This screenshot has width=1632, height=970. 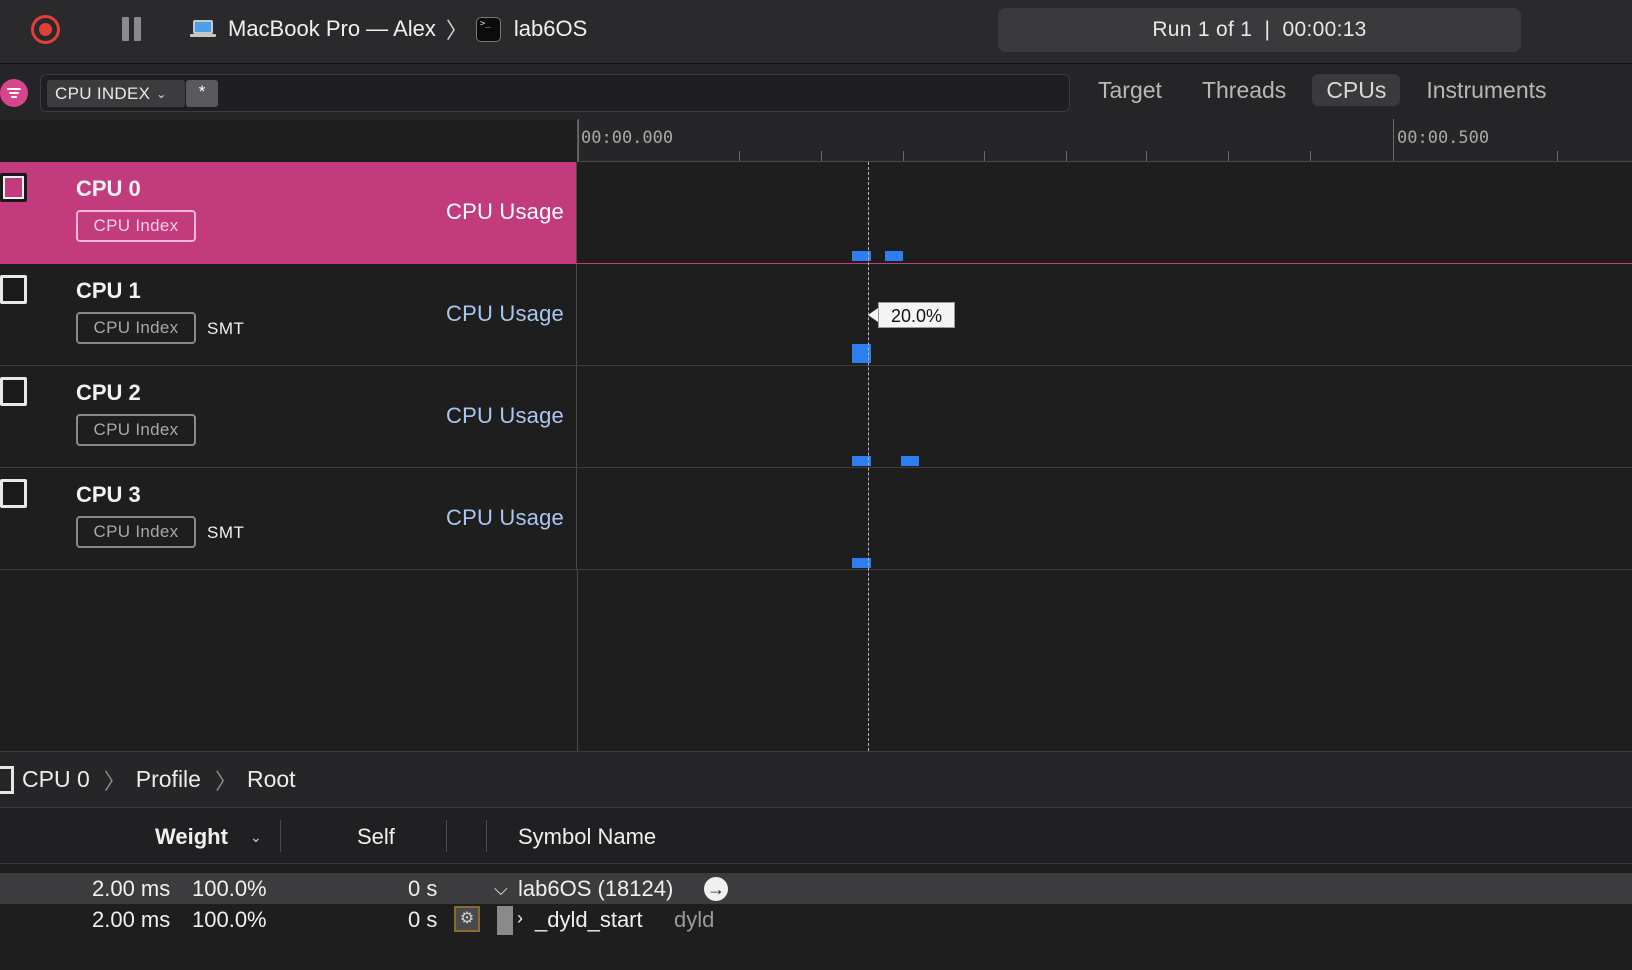 I want to click on track-header: CPU 0 CPU Index CPU Usage, so click(x=288, y=212).